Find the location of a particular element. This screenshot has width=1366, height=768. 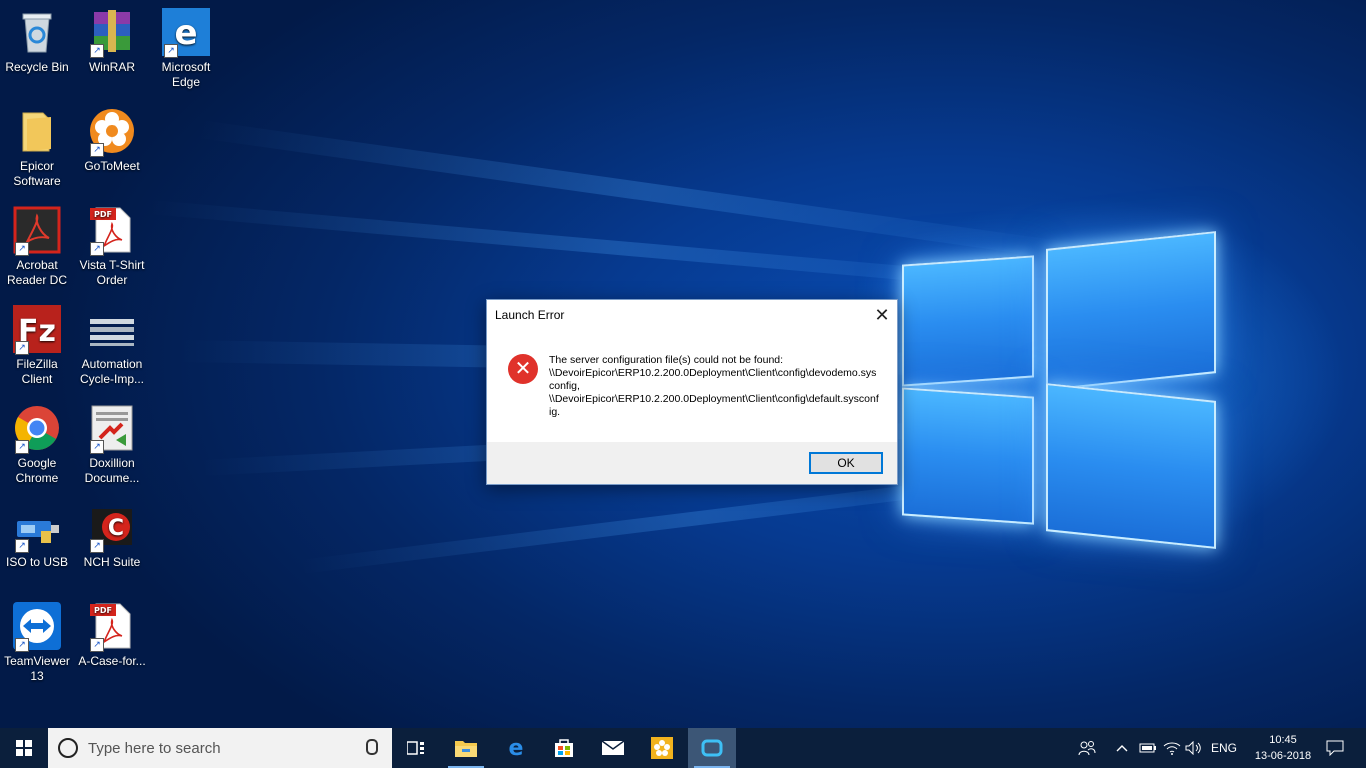

teamviewer-icon: ↗ is located at coordinates (37, 627).